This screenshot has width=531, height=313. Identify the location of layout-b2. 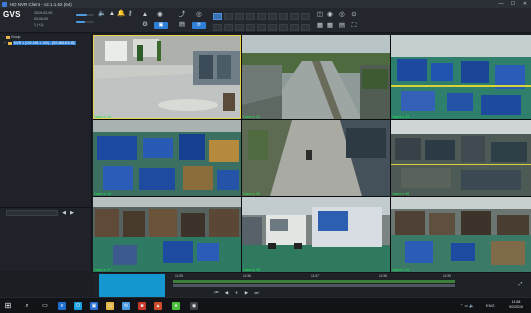
(228, 27).